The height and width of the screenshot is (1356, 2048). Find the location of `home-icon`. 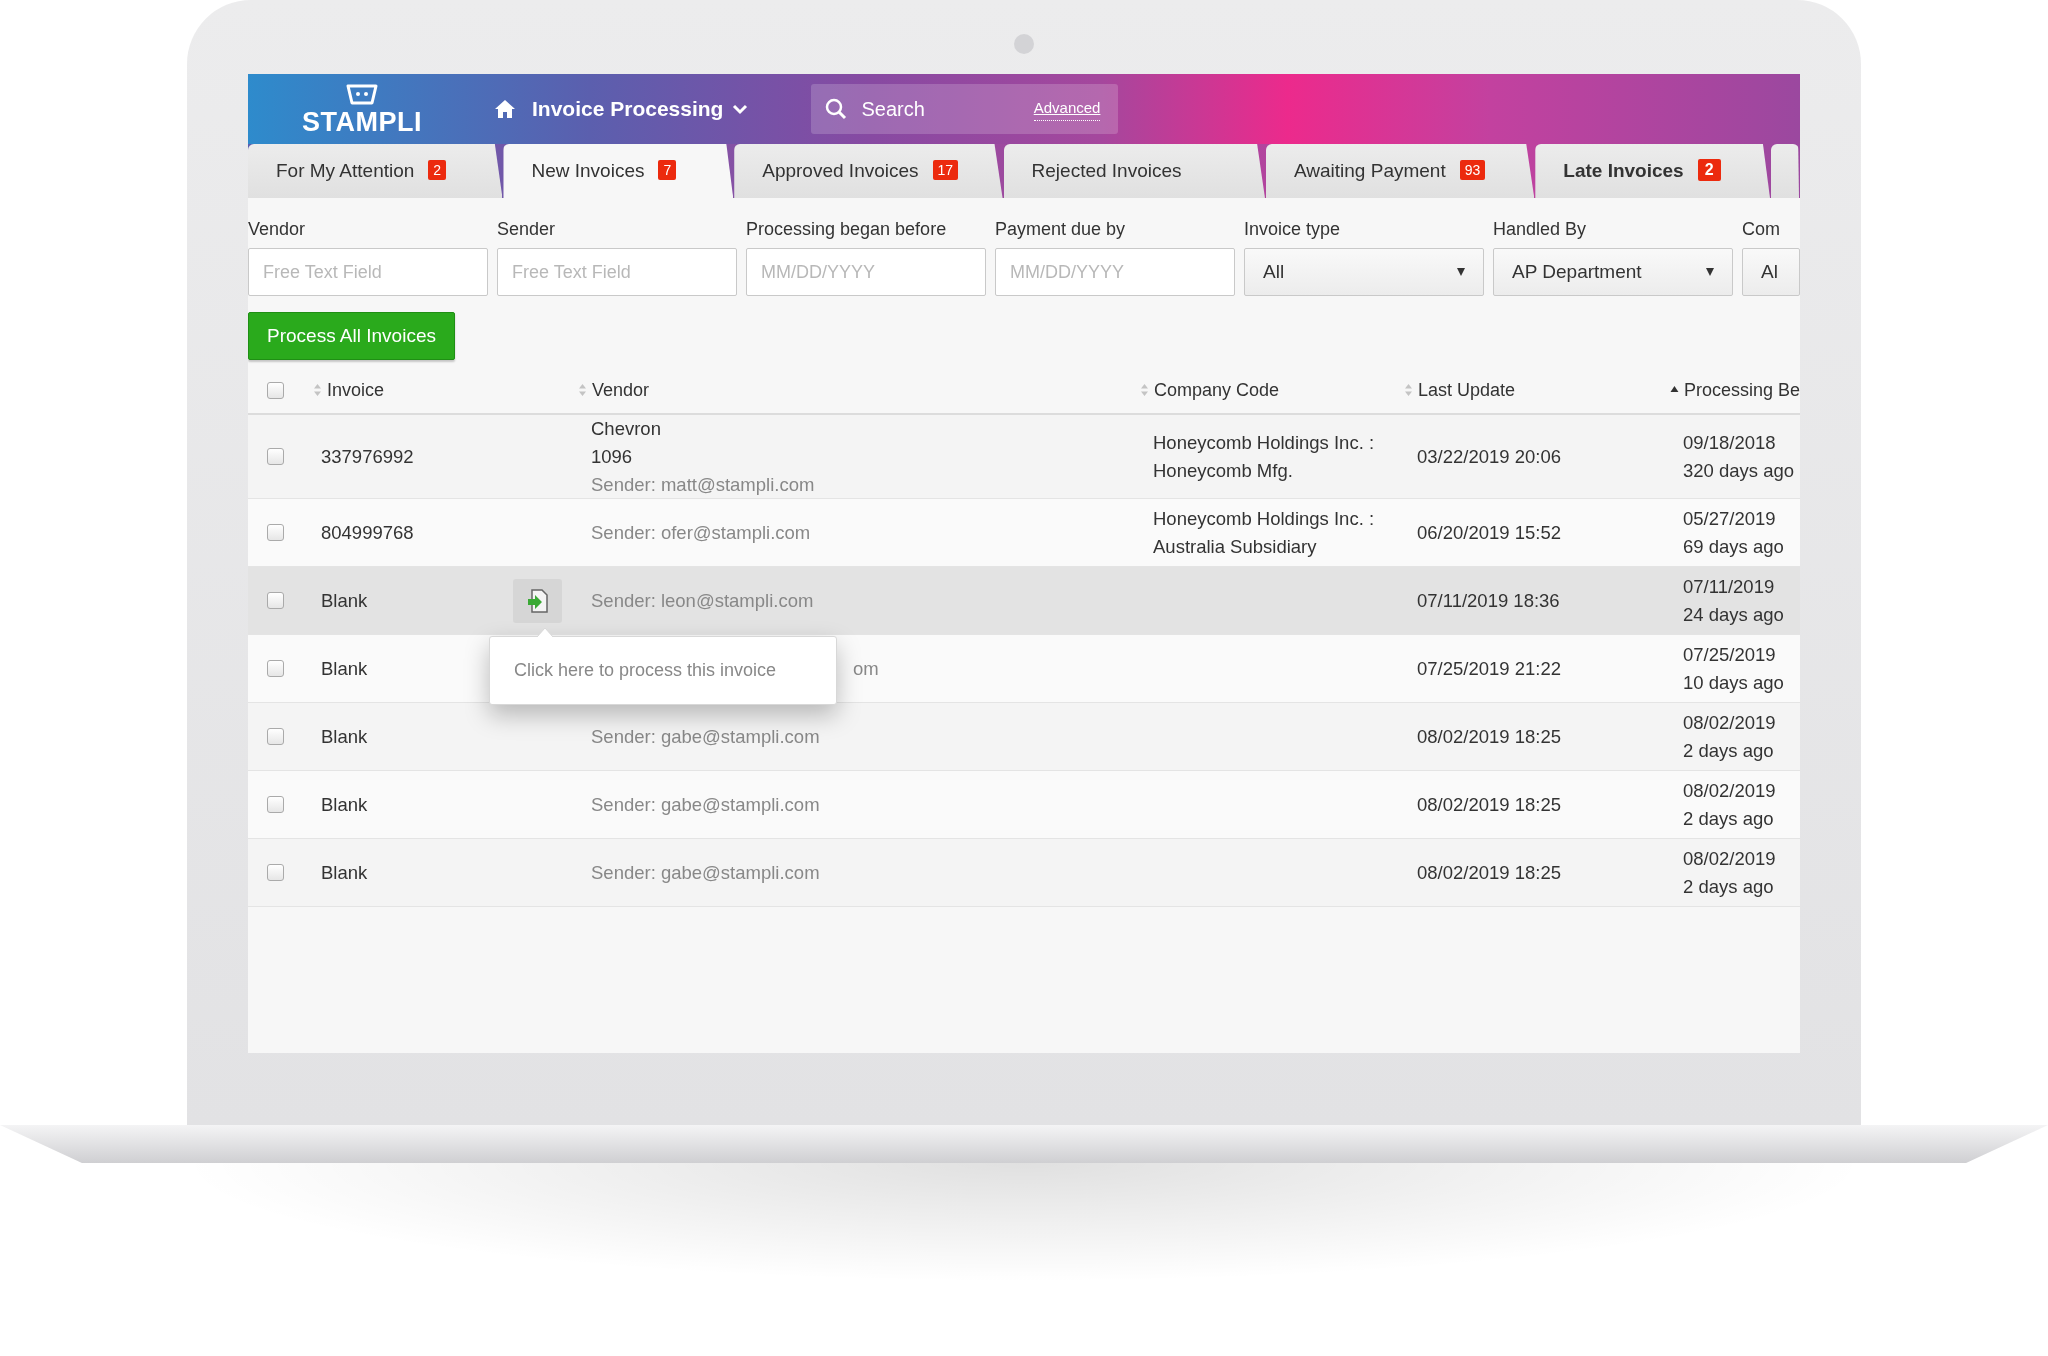

home-icon is located at coordinates (505, 109).